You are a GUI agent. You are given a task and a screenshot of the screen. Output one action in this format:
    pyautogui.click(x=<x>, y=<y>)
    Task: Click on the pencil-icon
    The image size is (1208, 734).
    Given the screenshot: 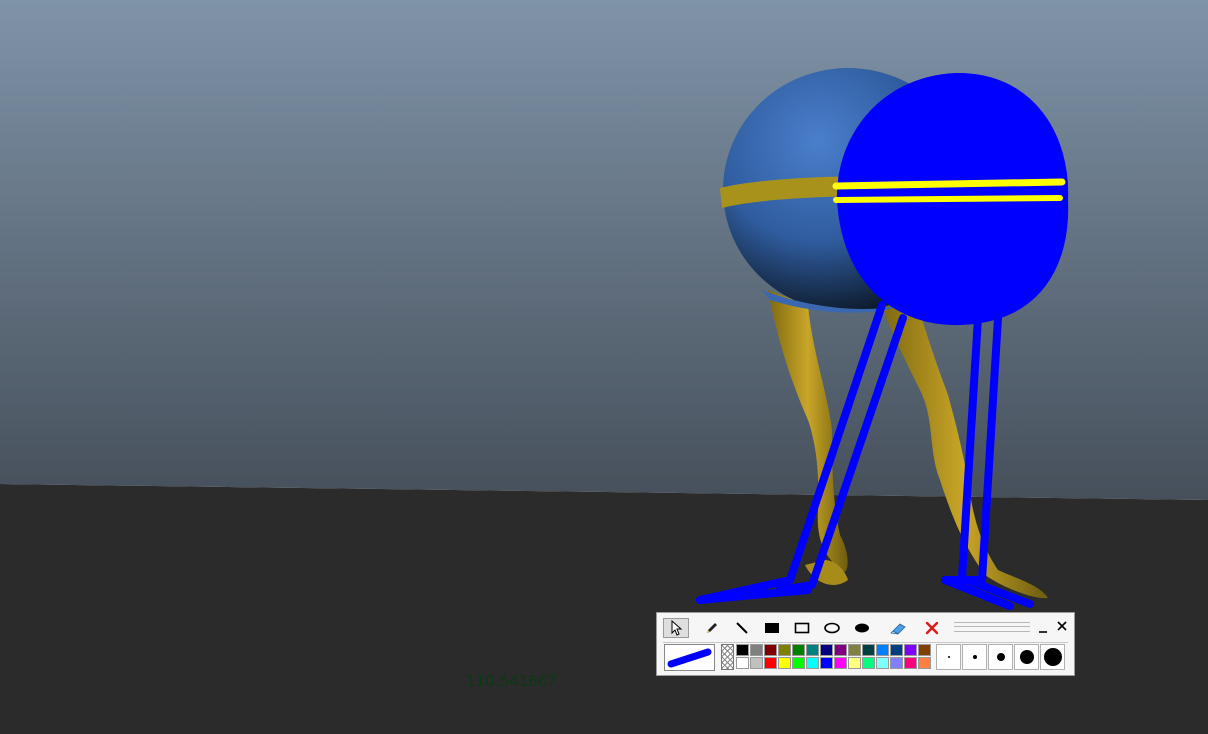 What is the action you would take?
    pyautogui.click(x=712, y=628)
    